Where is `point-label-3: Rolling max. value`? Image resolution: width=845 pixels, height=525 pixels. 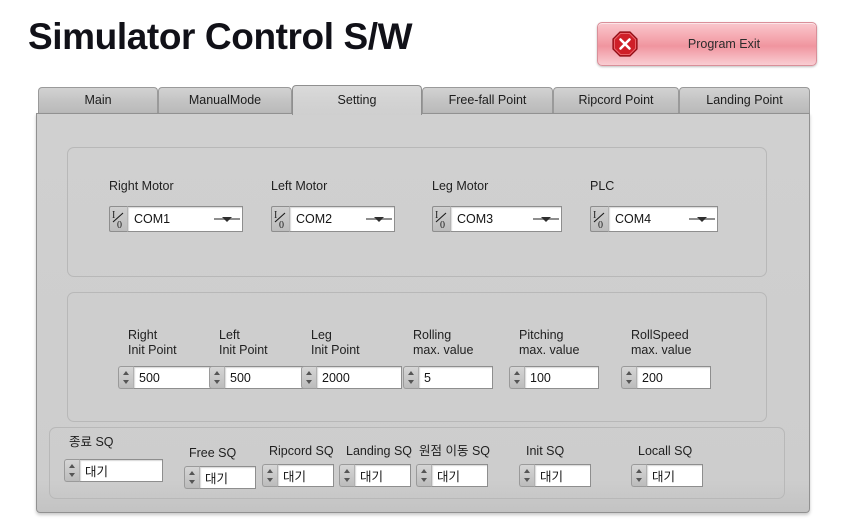
point-label-3: Rolling max. value is located at coordinates (443, 343).